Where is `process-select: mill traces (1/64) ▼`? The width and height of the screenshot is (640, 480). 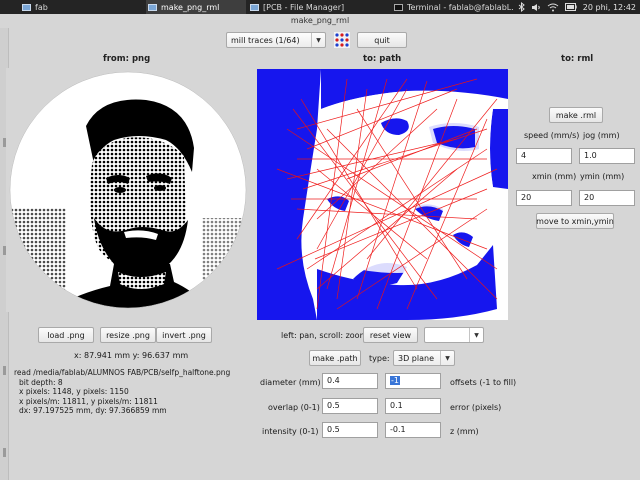
process-select: mill traces (1/64) ▼ is located at coordinates (276, 40).